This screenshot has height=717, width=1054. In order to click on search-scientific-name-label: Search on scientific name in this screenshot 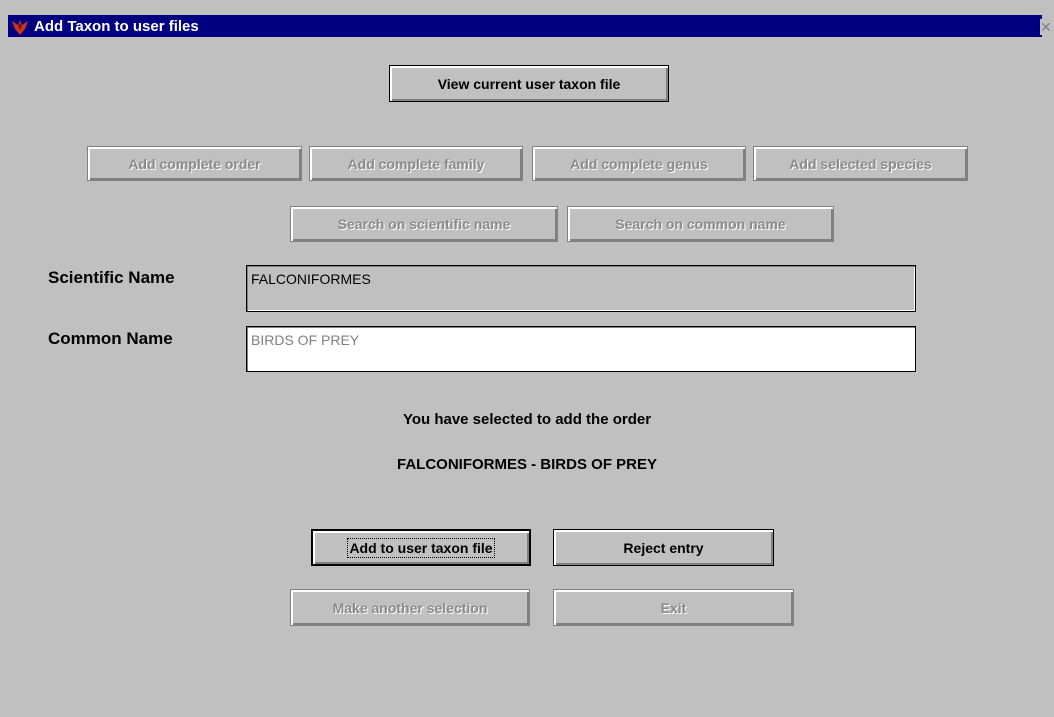, I will do `click(424, 224)`.